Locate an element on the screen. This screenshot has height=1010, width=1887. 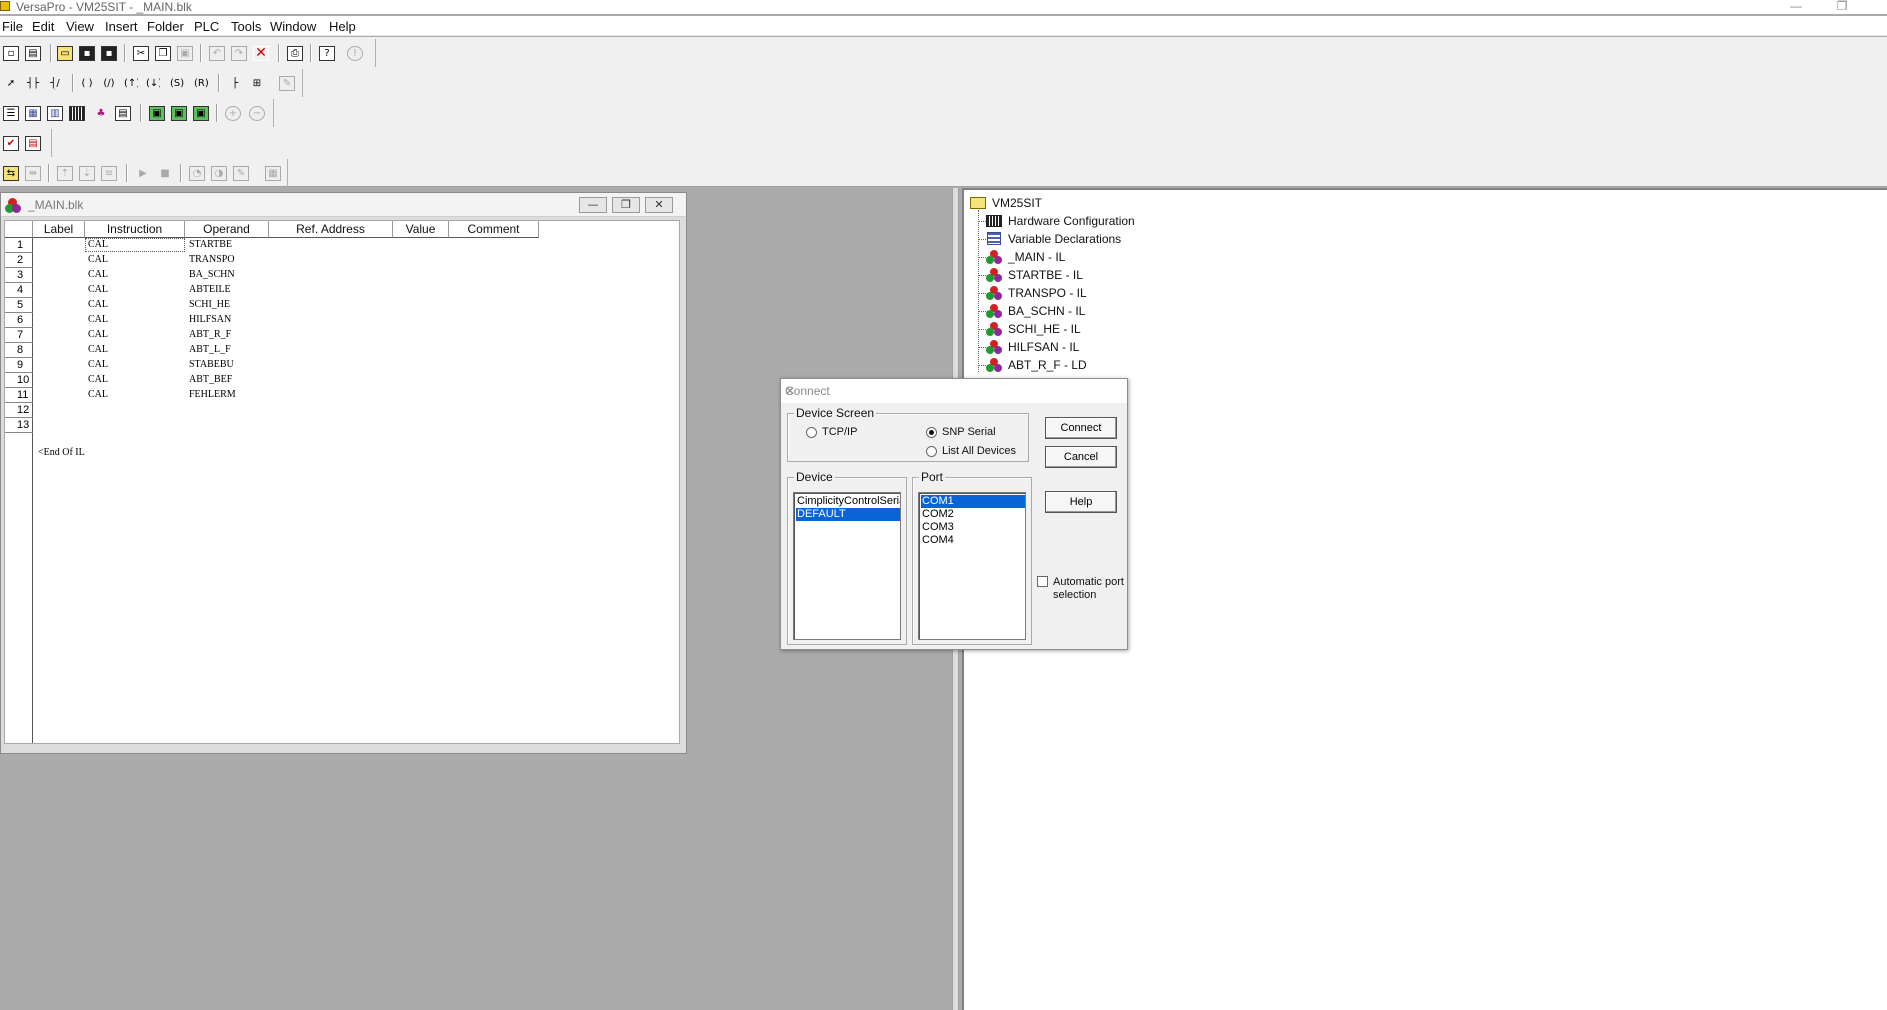
column-header-instruction: Instruction is located at coordinates (135, 229).